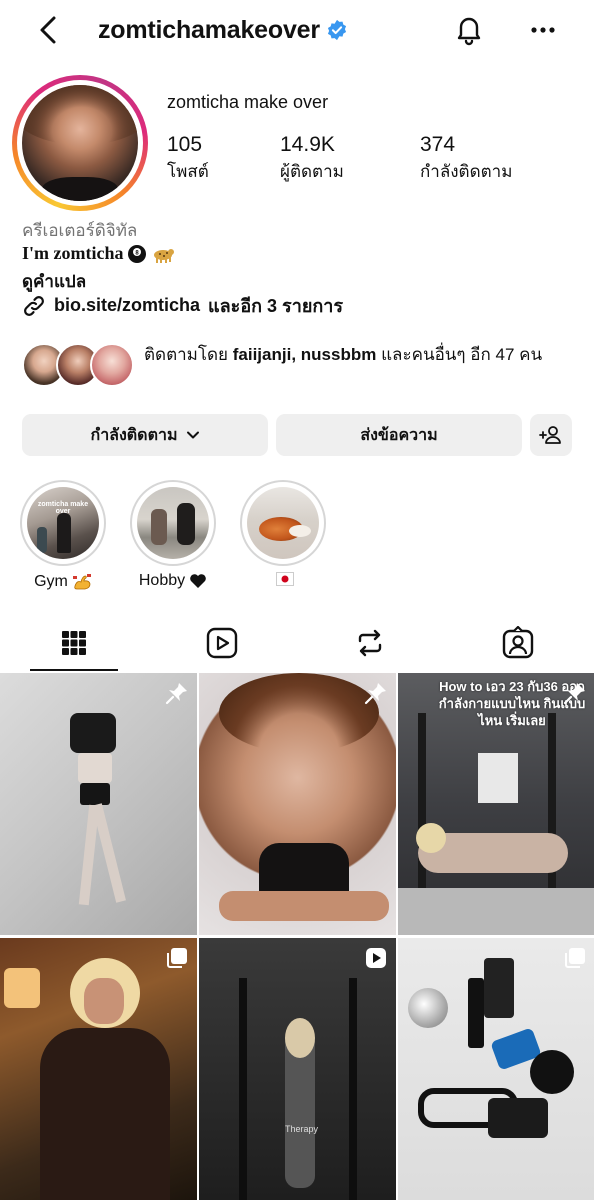 The width and height of the screenshot is (594, 1200). I want to click on username: zomtichamakeover, so click(209, 29).